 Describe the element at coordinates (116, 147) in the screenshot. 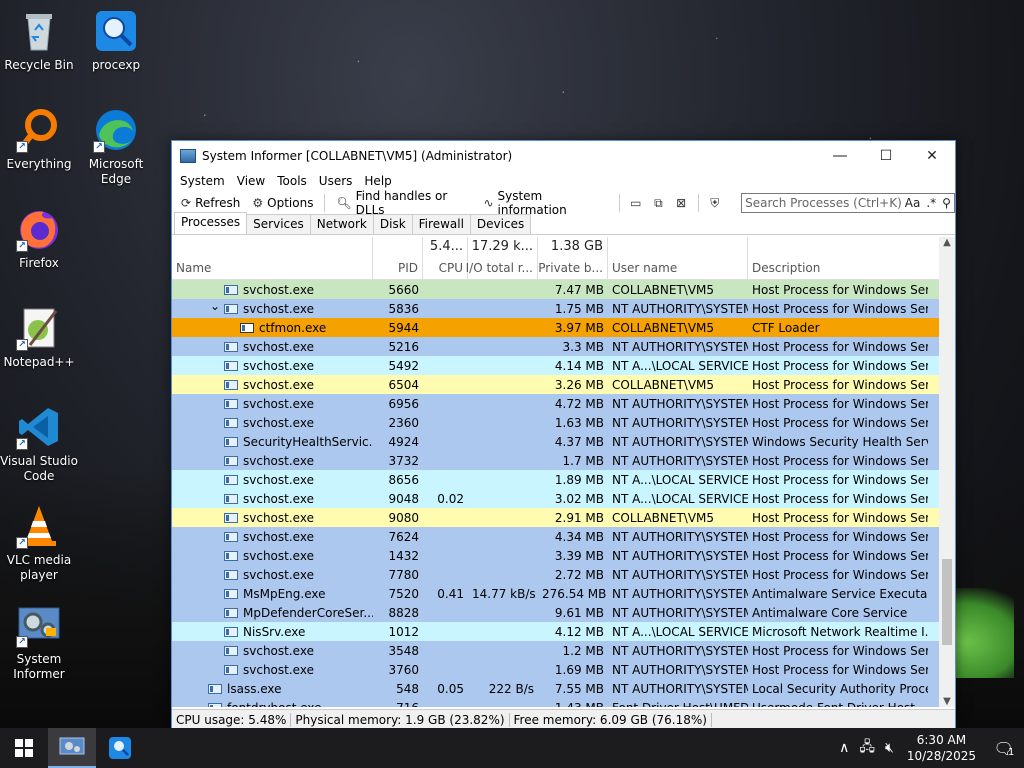

I see `desktop-icon-edge: ↗ Microsoft Edge` at that location.